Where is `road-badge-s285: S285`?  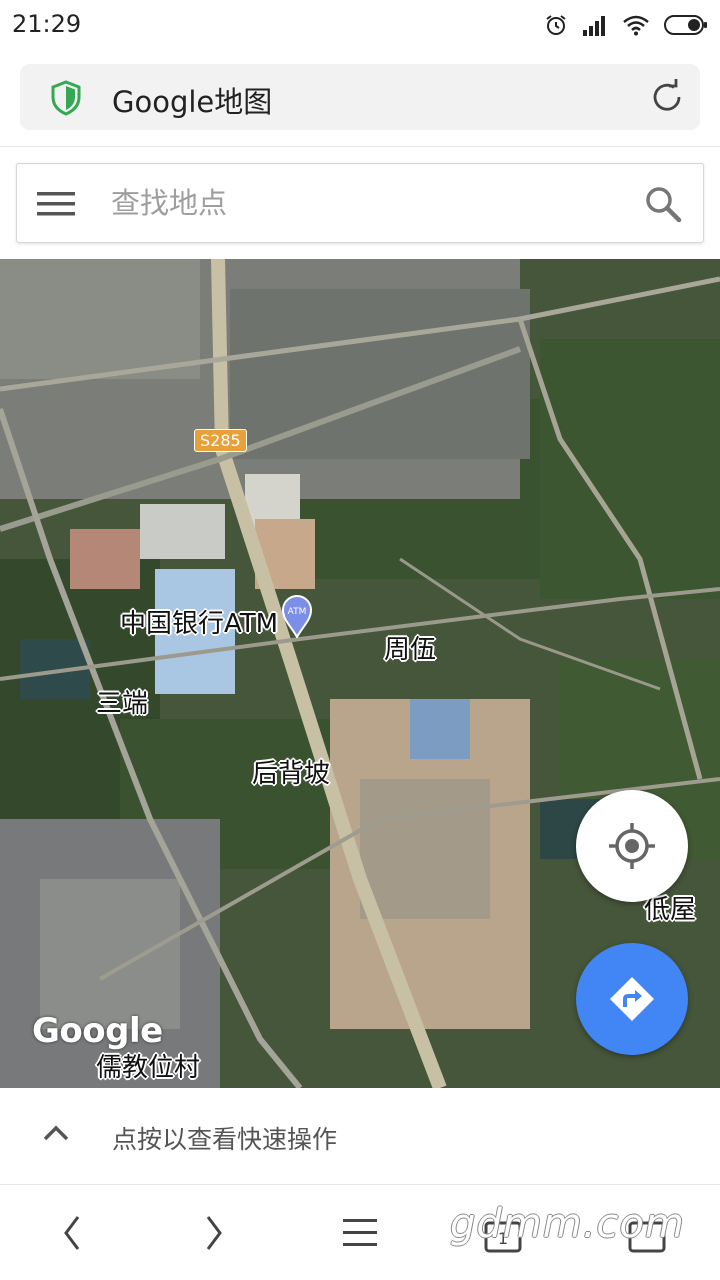
road-badge-s285: S285 is located at coordinates (220, 440).